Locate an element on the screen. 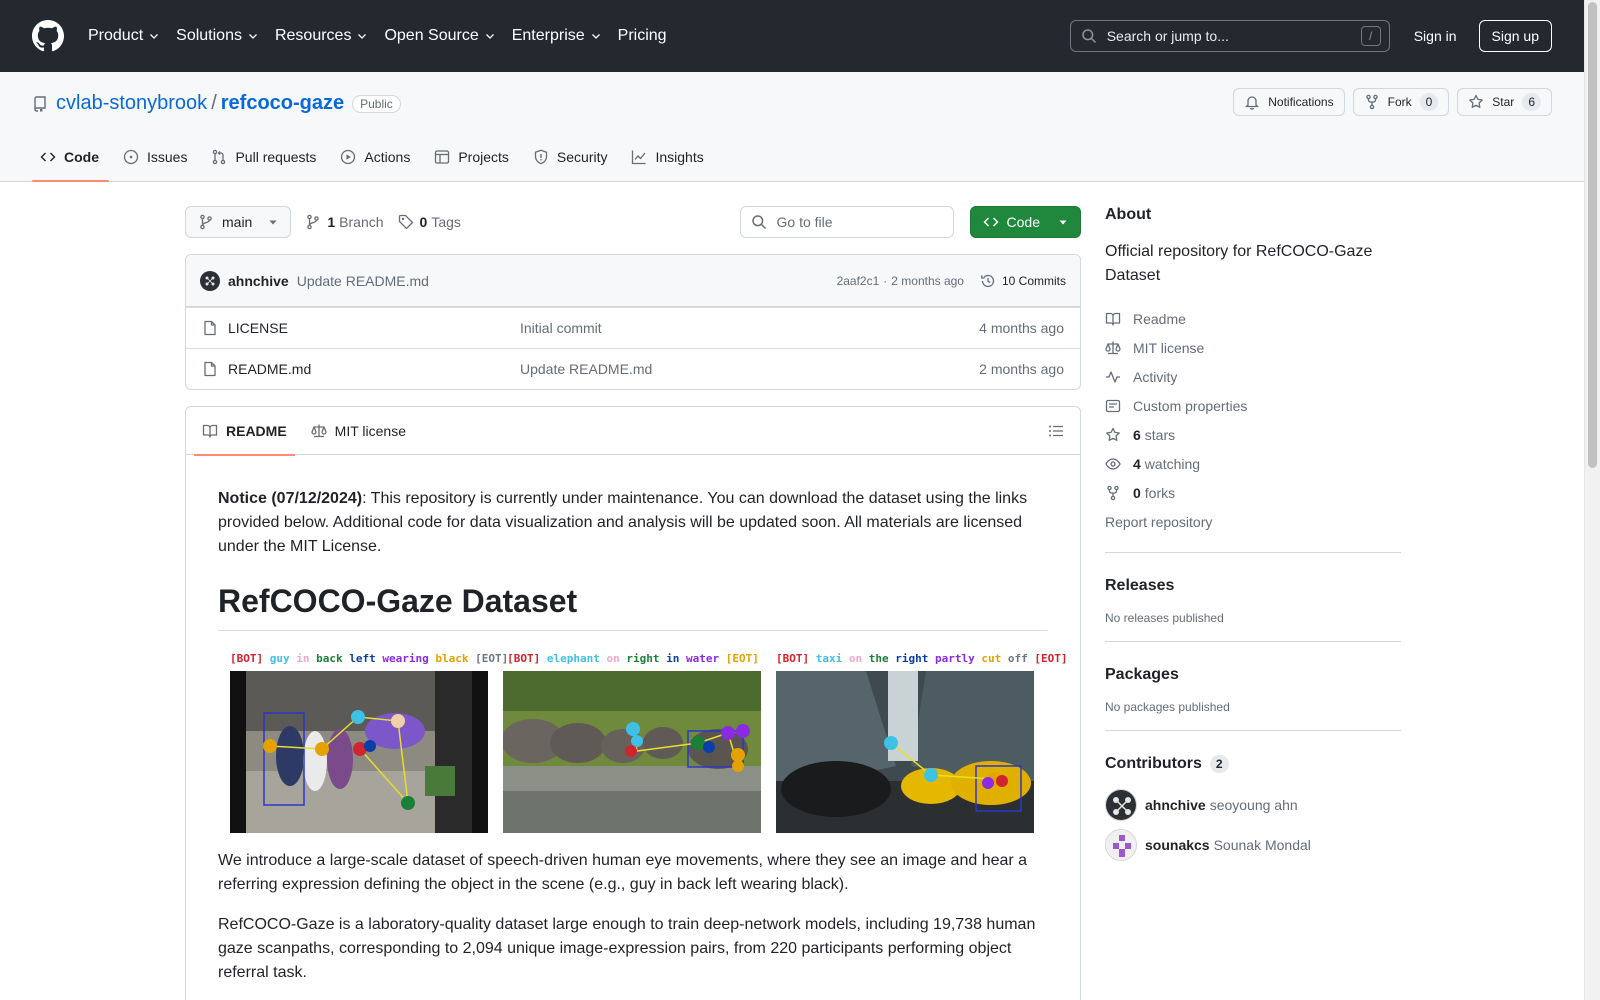 The image size is (1600, 1000). avatar-identicon-icon is located at coordinates (1121, 845).